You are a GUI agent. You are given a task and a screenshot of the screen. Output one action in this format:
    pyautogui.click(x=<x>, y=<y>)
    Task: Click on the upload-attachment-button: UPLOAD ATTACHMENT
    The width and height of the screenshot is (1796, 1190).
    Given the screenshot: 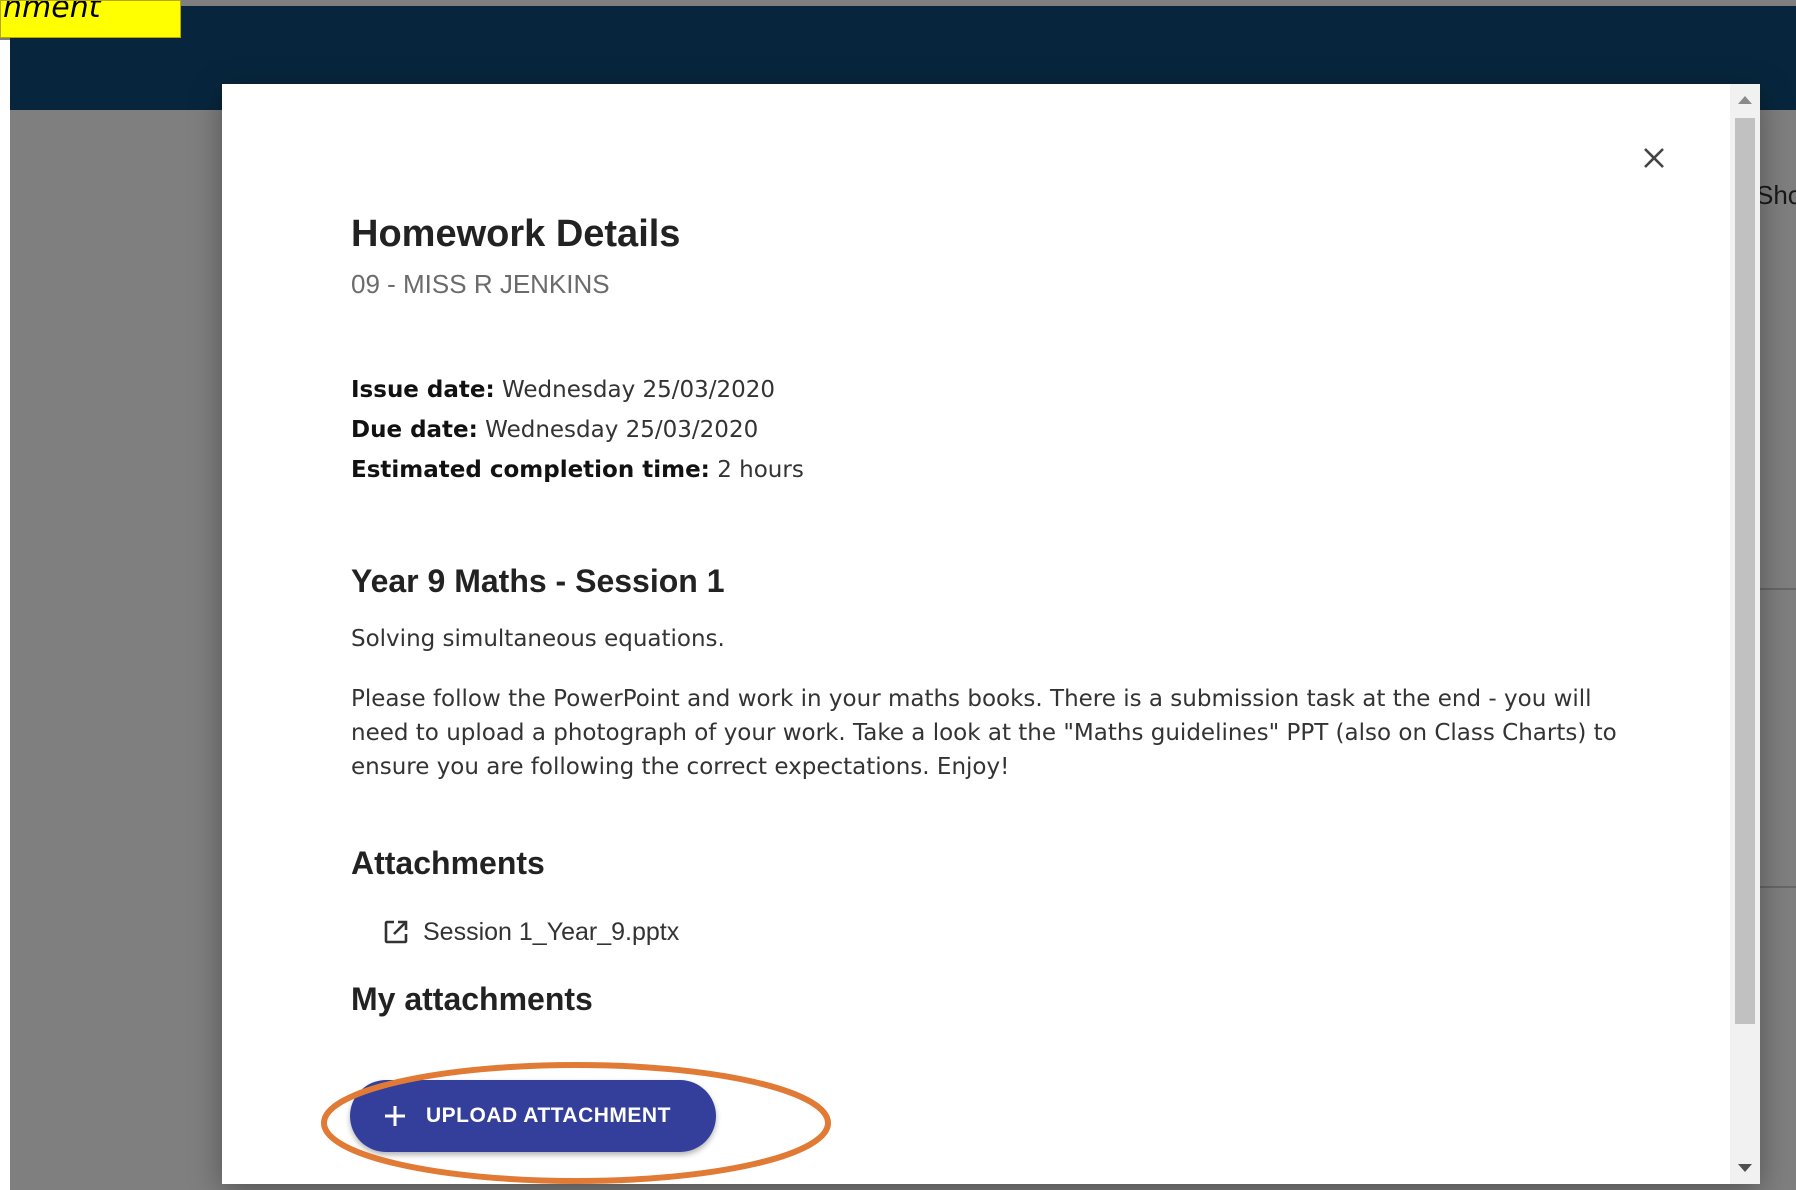 What is the action you would take?
    pyautogui.click(x=533, y=1116)
    